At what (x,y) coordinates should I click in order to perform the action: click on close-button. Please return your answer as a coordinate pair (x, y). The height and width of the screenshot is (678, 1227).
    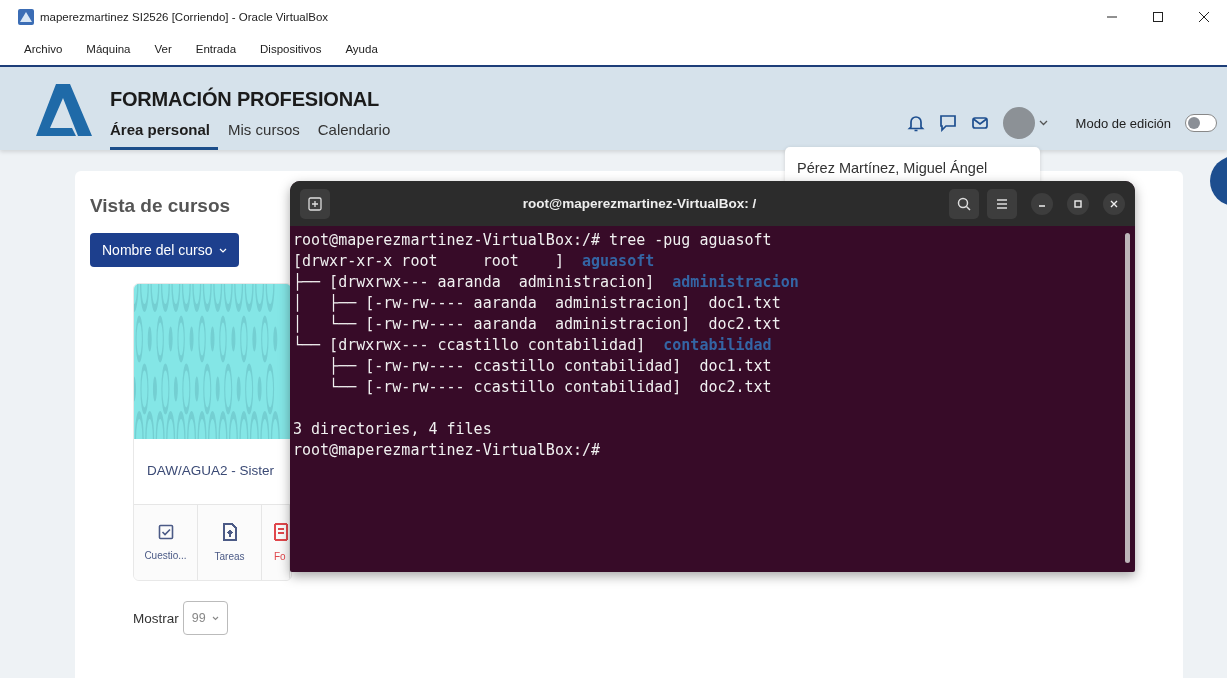
    Looking at the image, I should click on (1114, 203).